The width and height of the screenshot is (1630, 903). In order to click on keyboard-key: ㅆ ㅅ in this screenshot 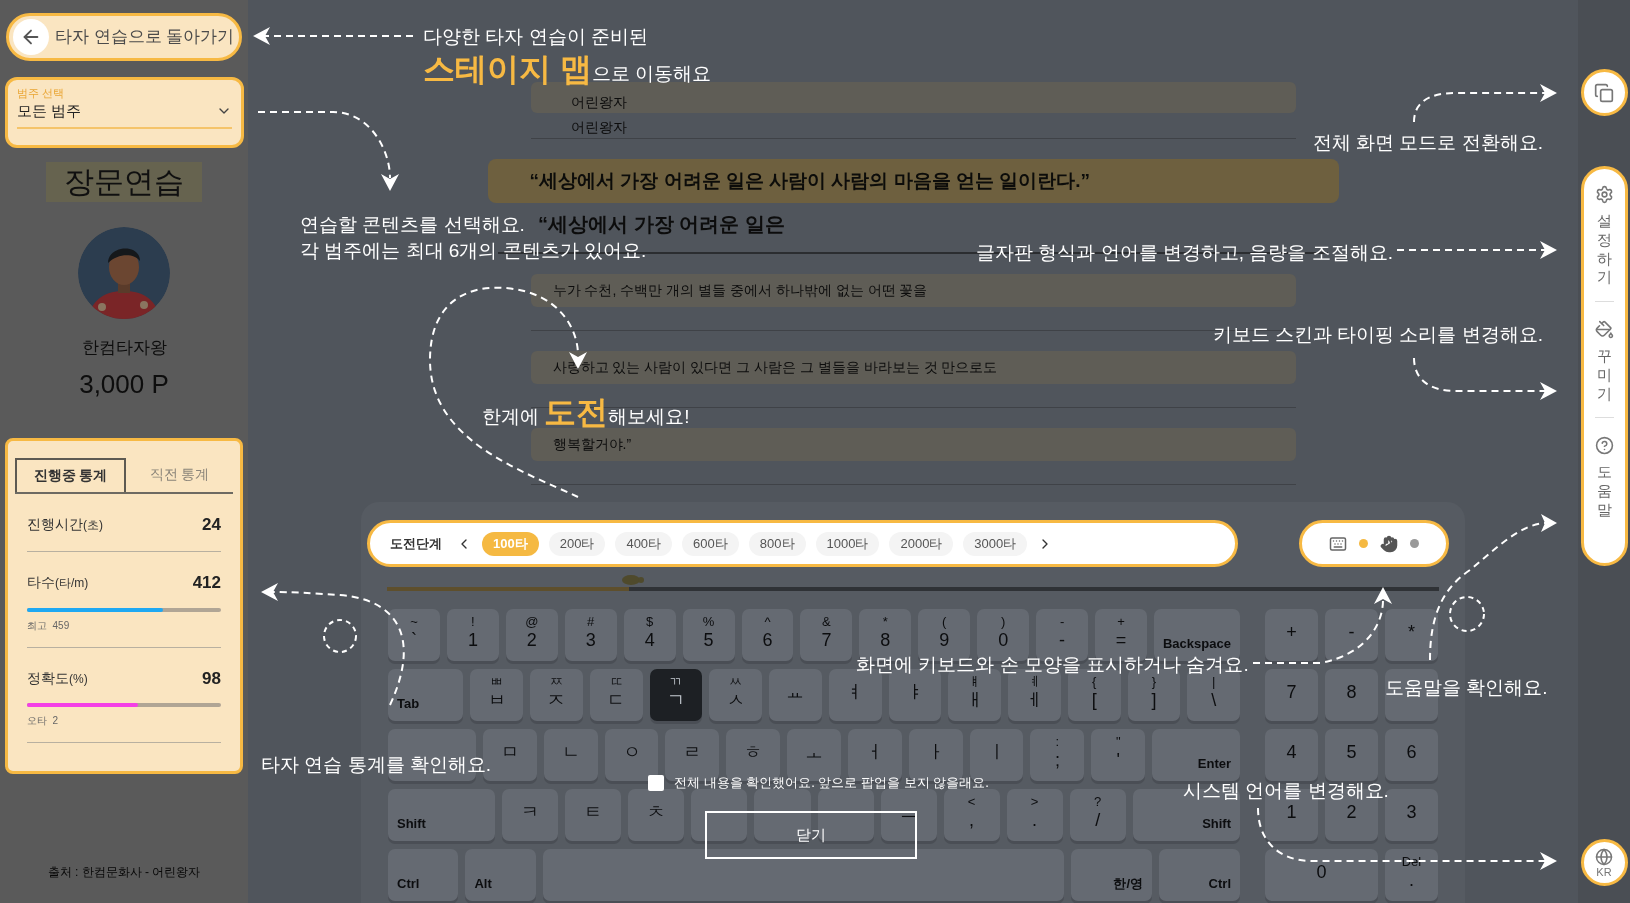, I will do `click(736, 695)`.